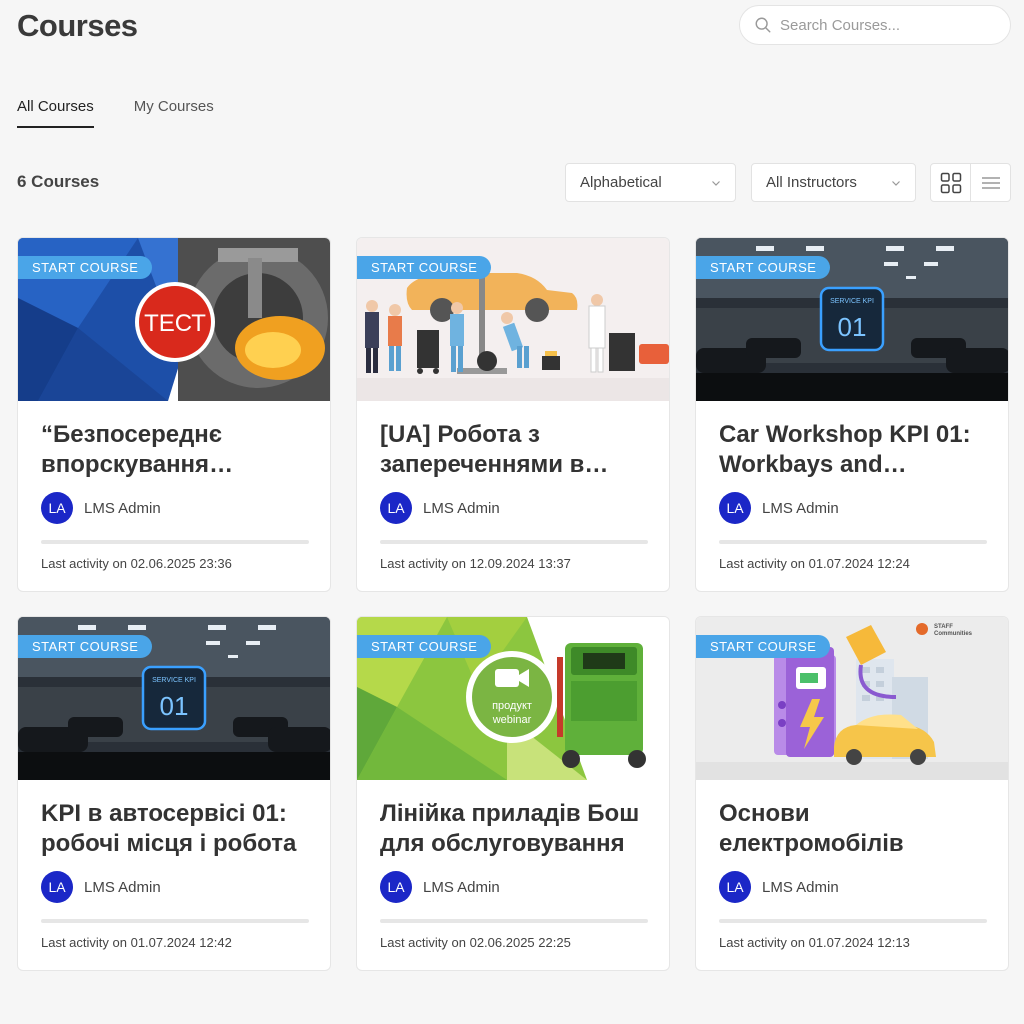 The height and width of the screenshot is (1024, 1024). Describe the element at coordinates (814, 942) in the screenshot. I see `last-activity: Last activity on 01.07.2024 12:13` at that location.